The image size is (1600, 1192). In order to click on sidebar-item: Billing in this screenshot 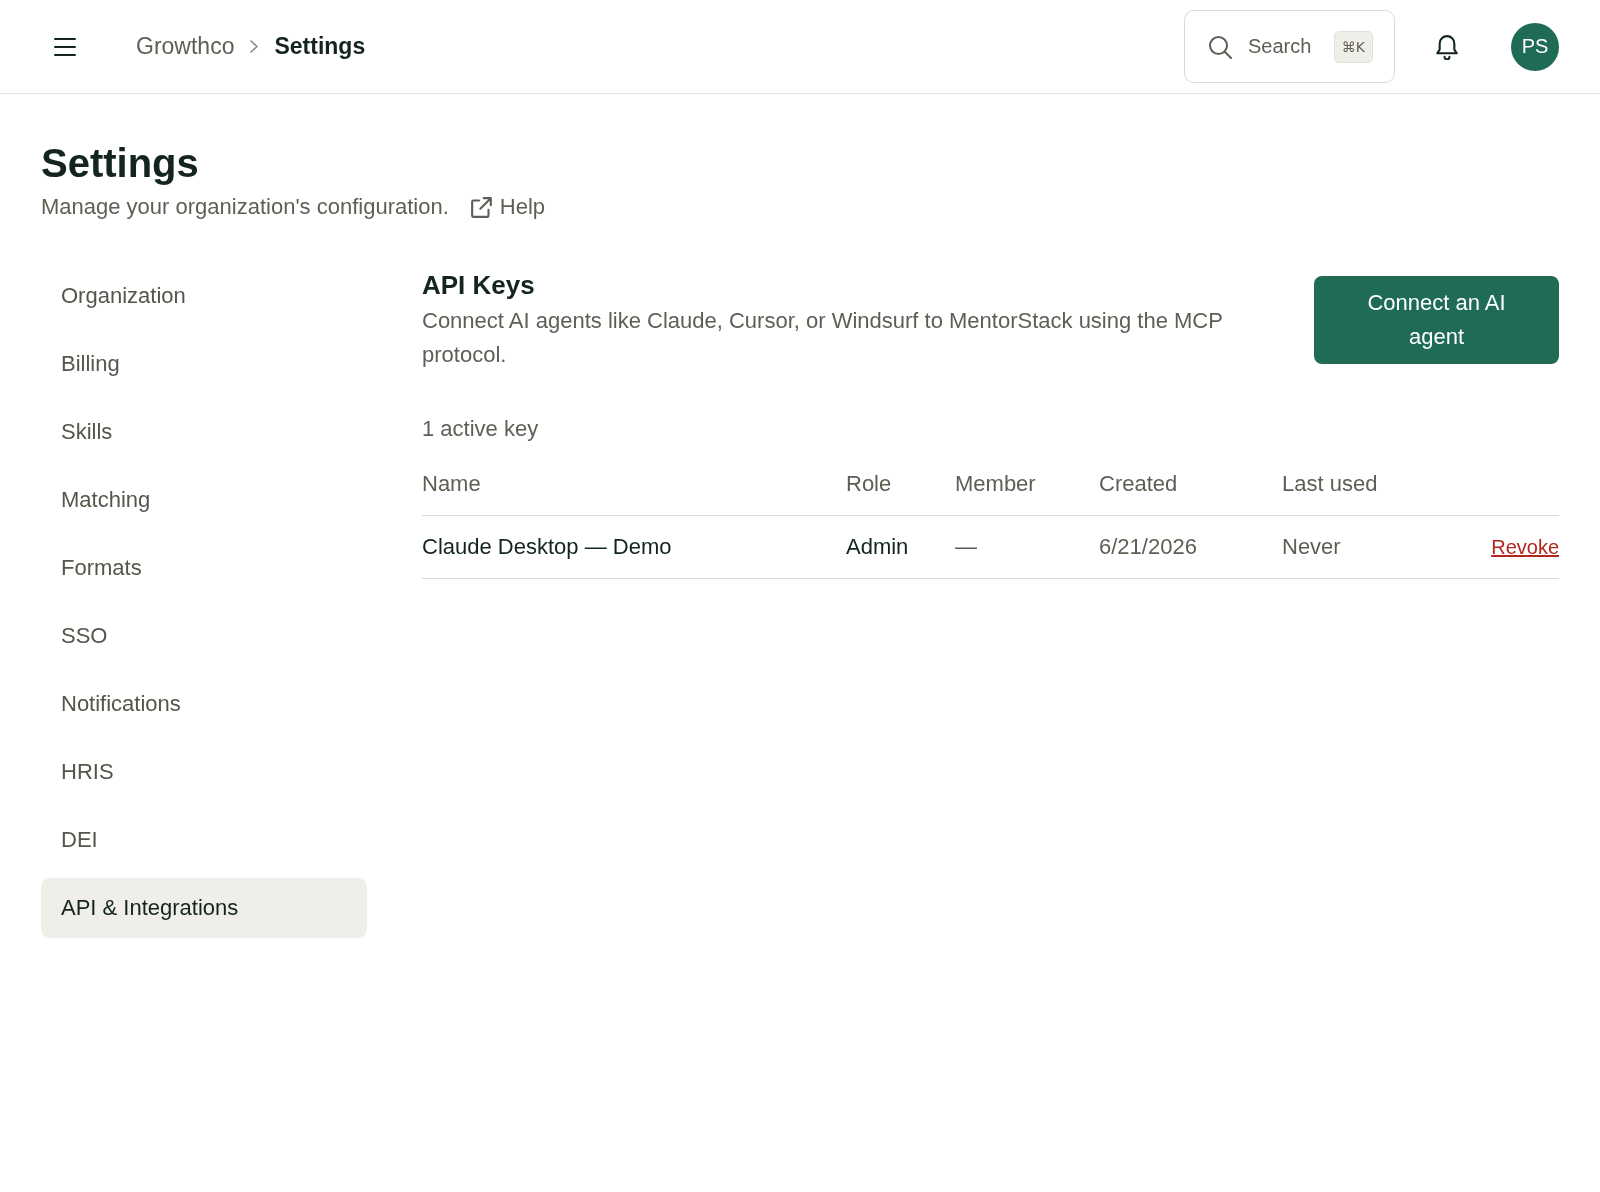, I will do `click(204, 364)`.